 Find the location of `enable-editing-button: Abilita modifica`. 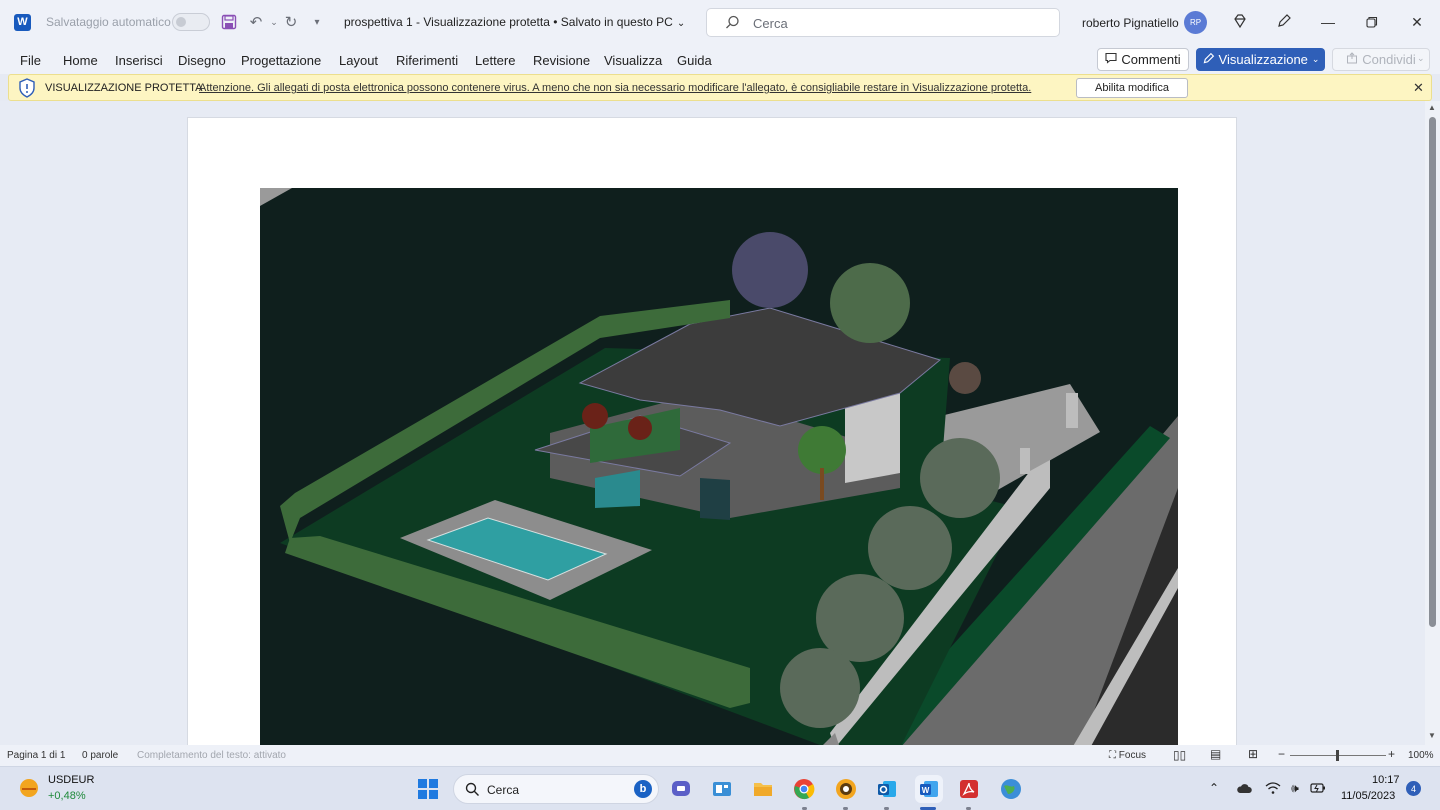

enable-editing-button: Abilita modifica is located at coordinates (1132, 88).